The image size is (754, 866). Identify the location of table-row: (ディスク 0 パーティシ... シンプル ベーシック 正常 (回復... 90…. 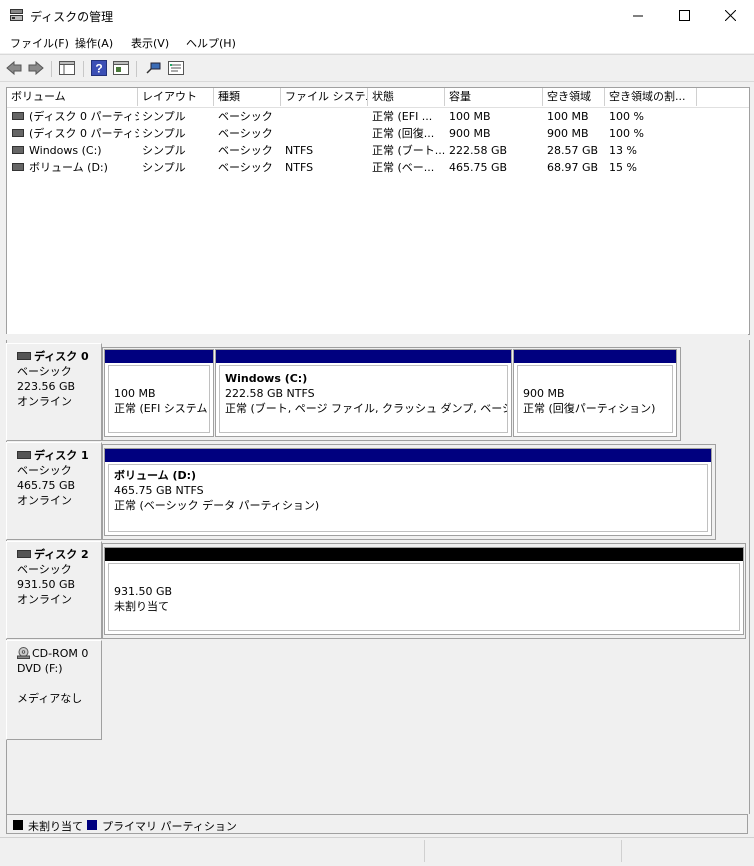
(378, 133).